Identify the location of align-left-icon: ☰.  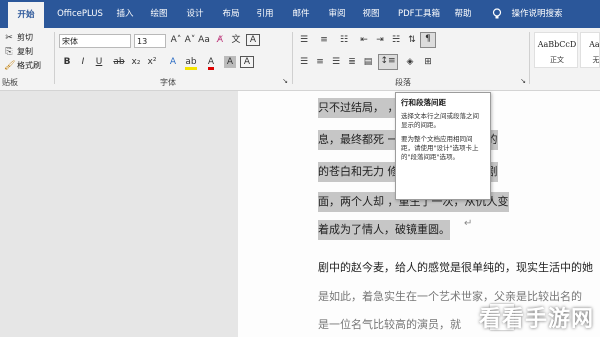
(304, 62).